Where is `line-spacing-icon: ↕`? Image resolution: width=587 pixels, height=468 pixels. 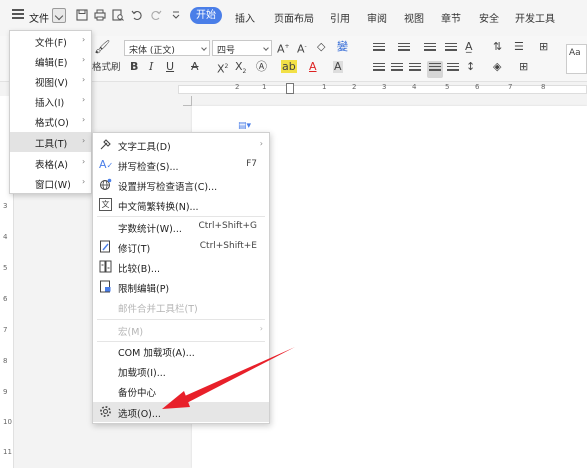 line-spacing-icon: ↕ is located at coordinates (470, 67).